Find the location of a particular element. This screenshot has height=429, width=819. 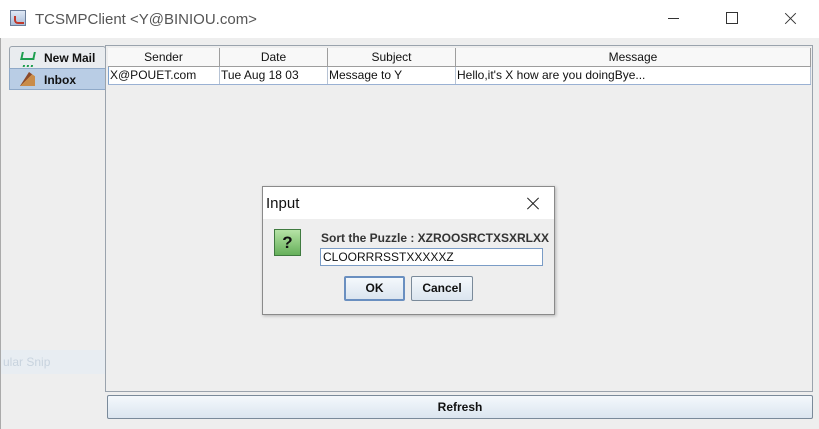

column-header-date: Date is located at coordinates (274, 57).